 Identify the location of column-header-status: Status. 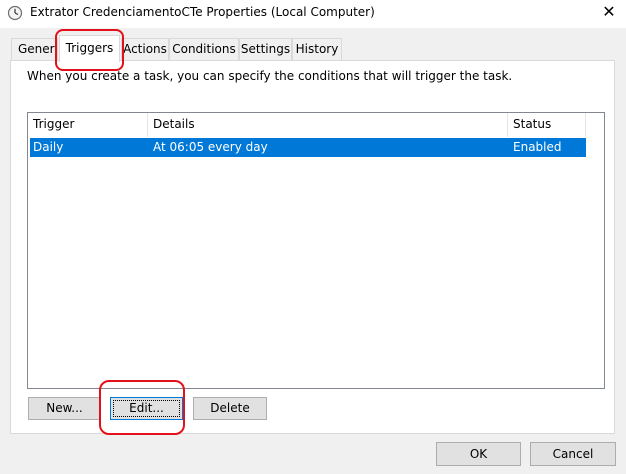
(547, 125).